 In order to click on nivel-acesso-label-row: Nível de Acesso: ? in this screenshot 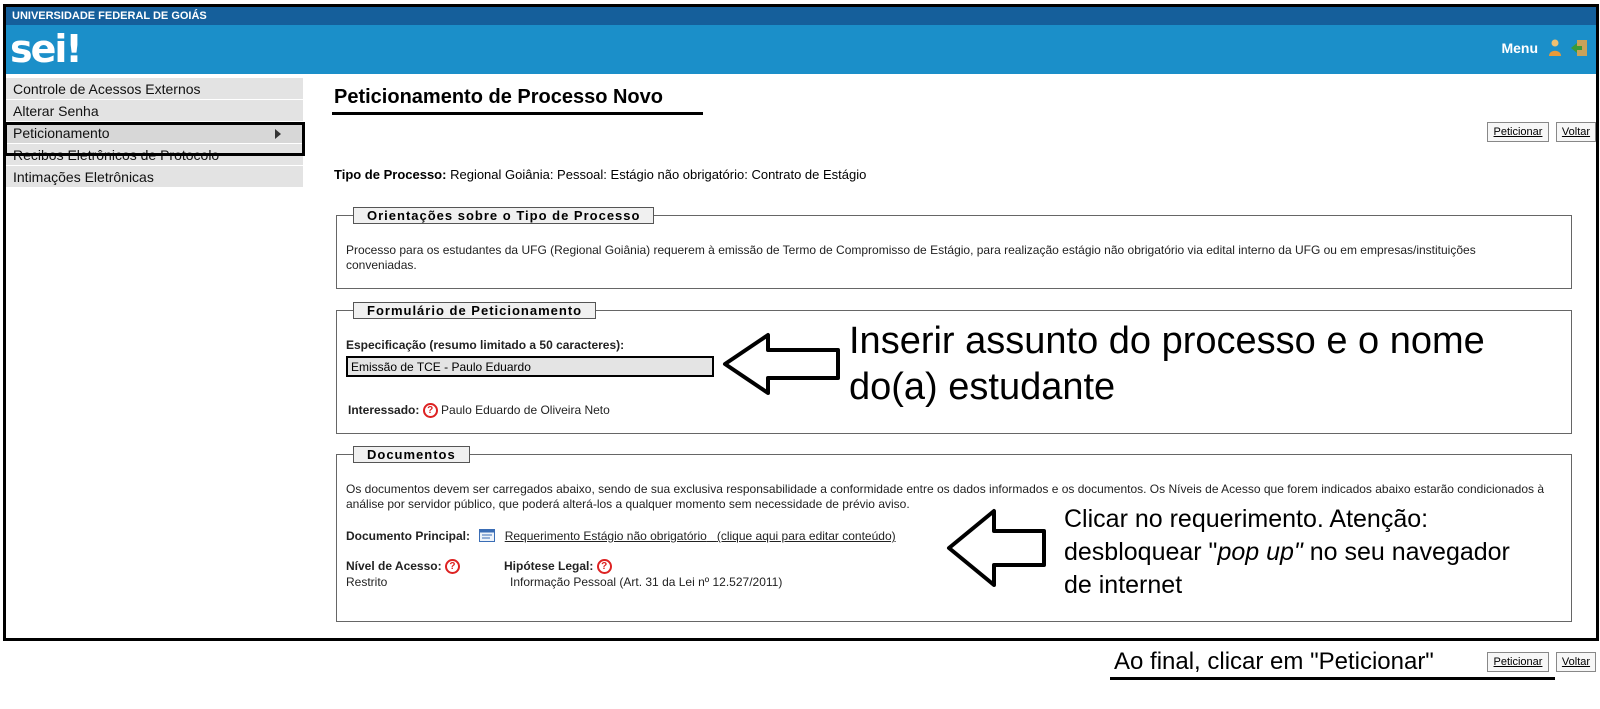, I will do `click(403, 567)`.